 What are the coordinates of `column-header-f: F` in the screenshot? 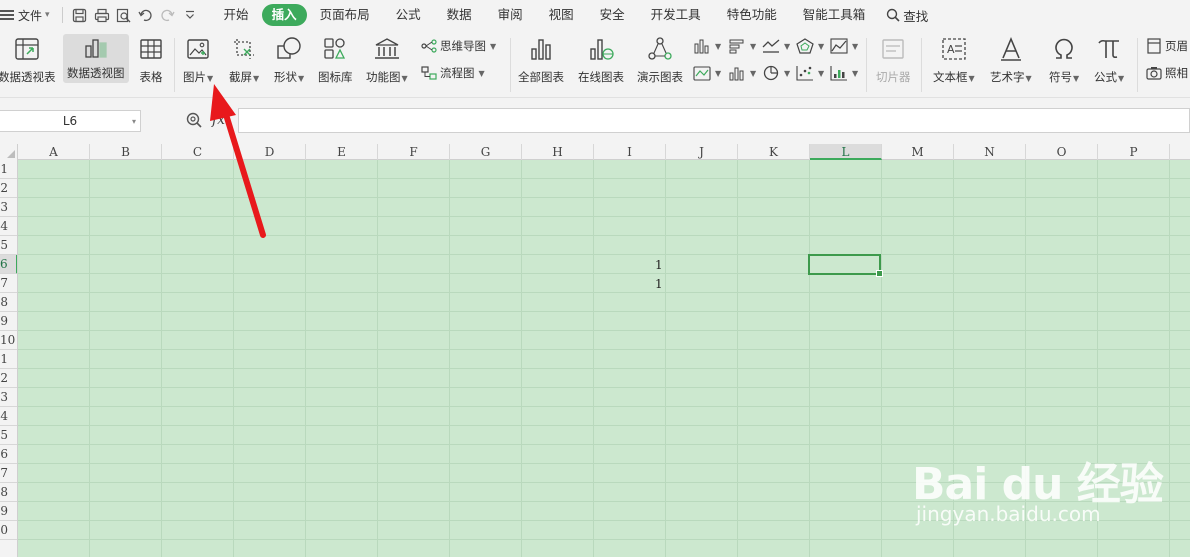 It's located at (414, 152).